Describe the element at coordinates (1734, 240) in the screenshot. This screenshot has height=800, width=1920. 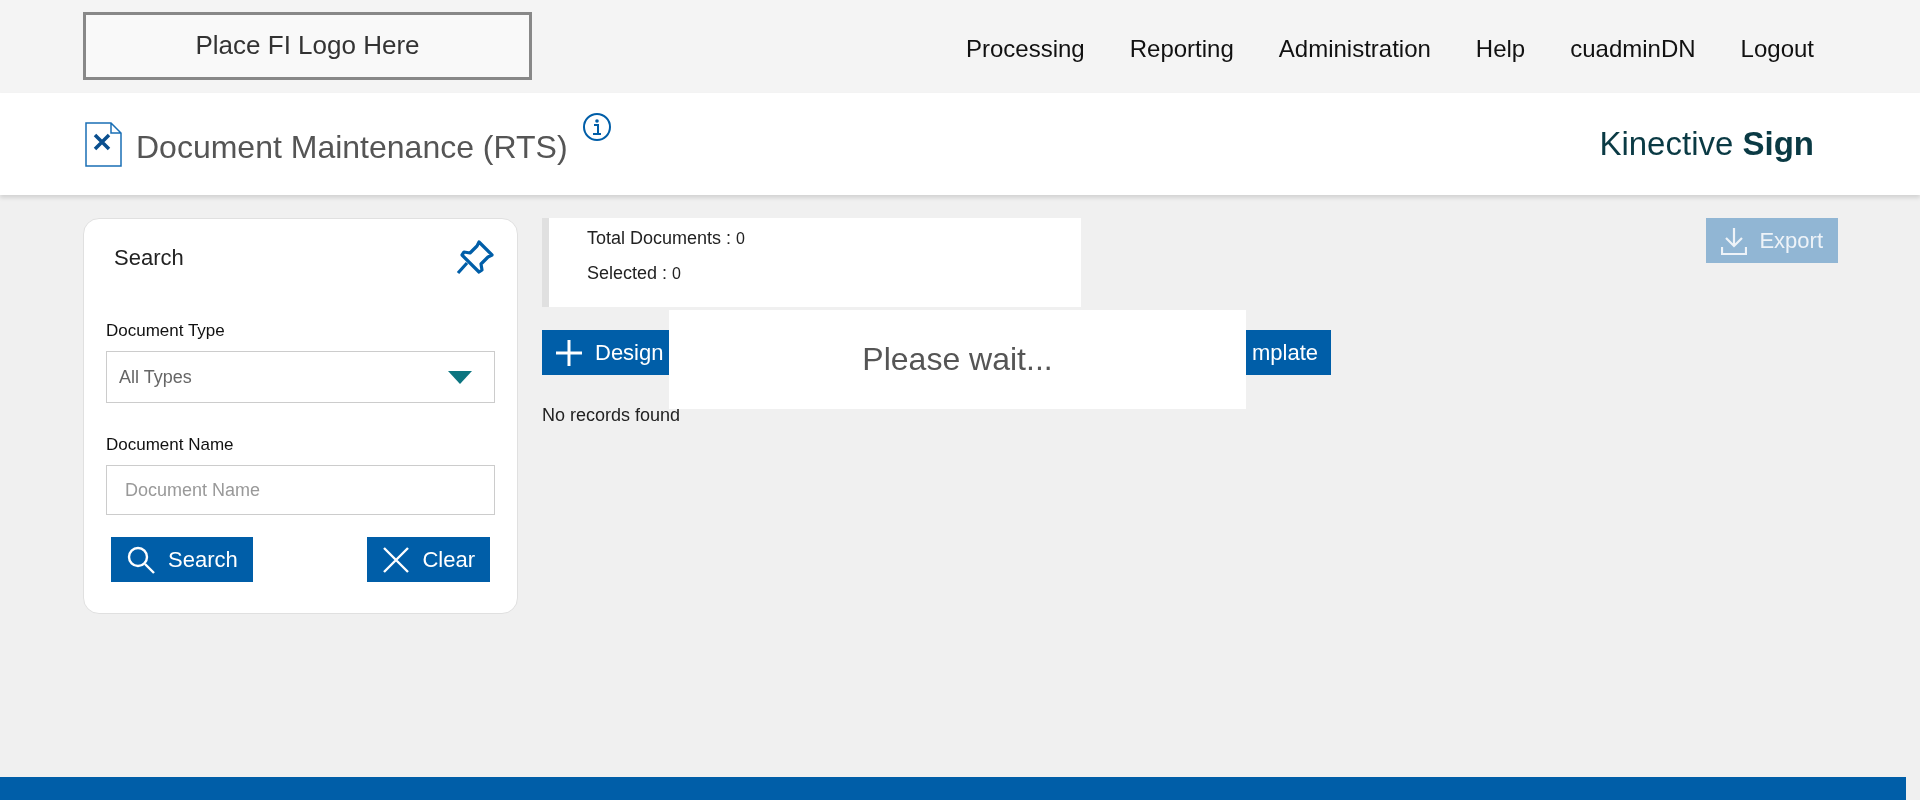
I see `download-icon` at that location.